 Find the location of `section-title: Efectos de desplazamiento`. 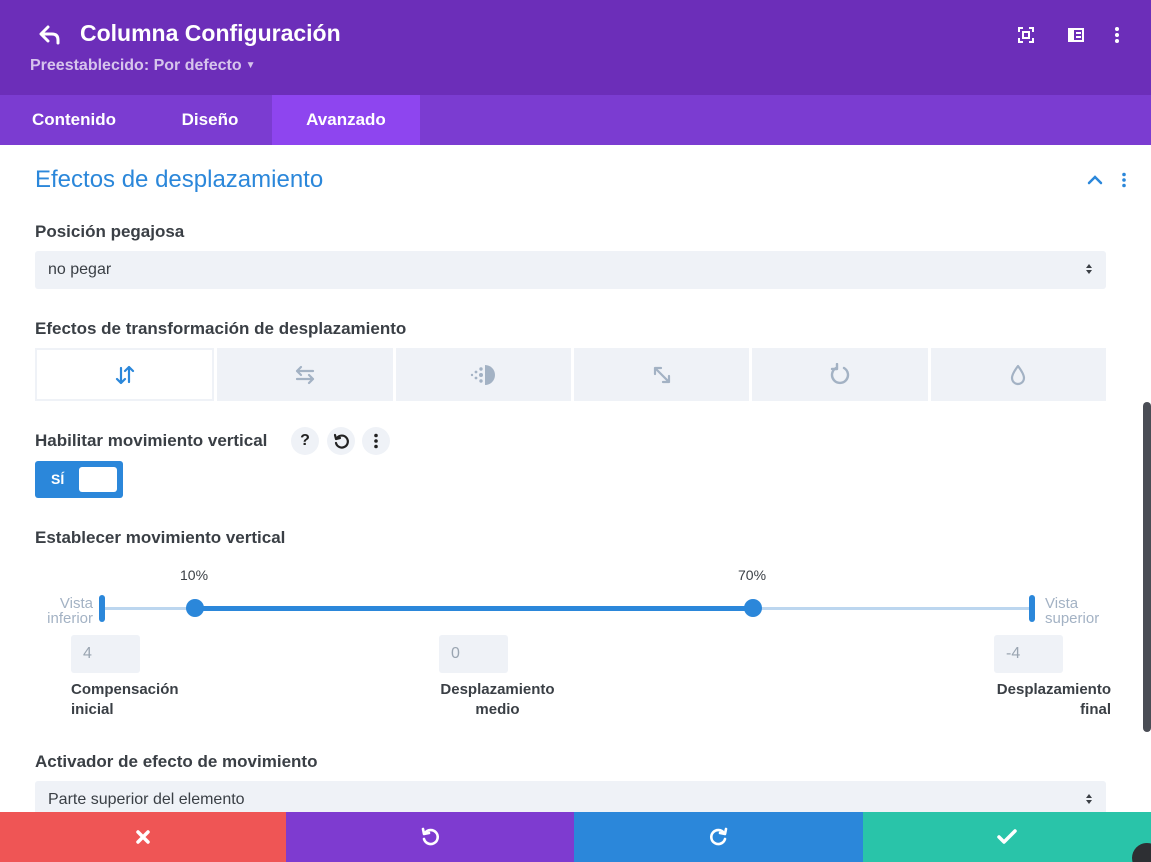

section-title: Efectos de desplazamiento is located at coordinates (179, 180).